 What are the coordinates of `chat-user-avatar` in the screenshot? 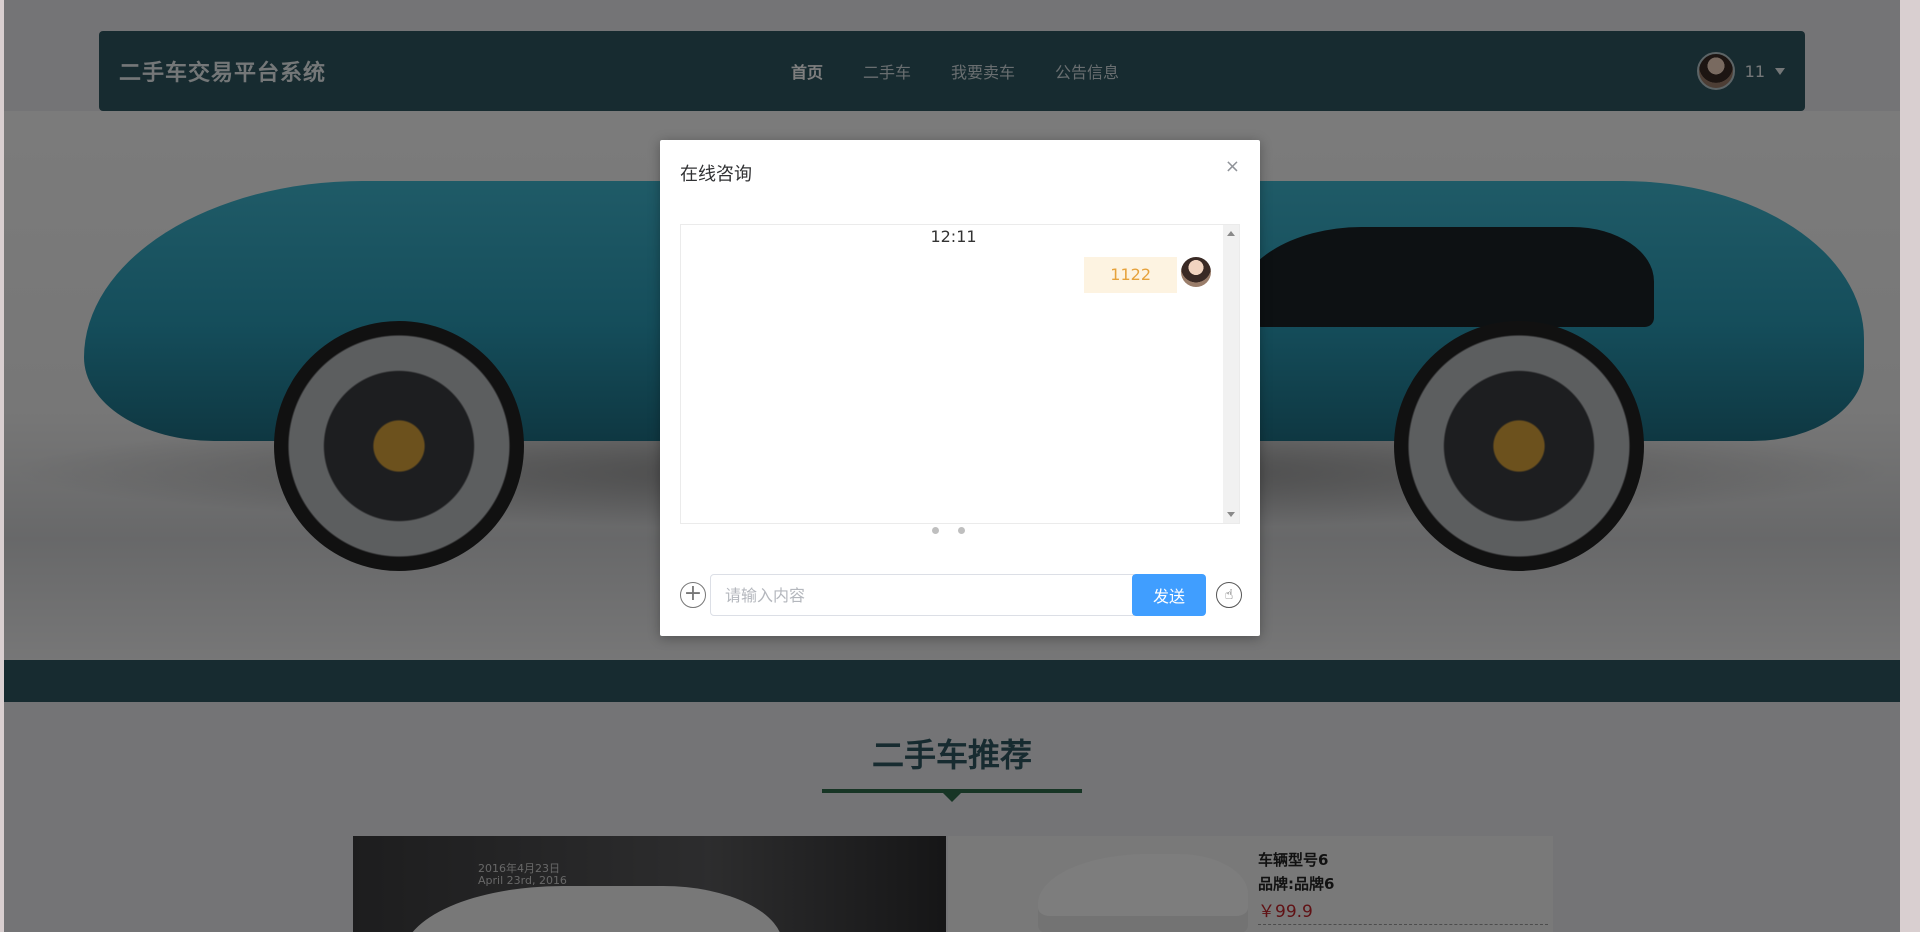 It's located at (1196, 272).